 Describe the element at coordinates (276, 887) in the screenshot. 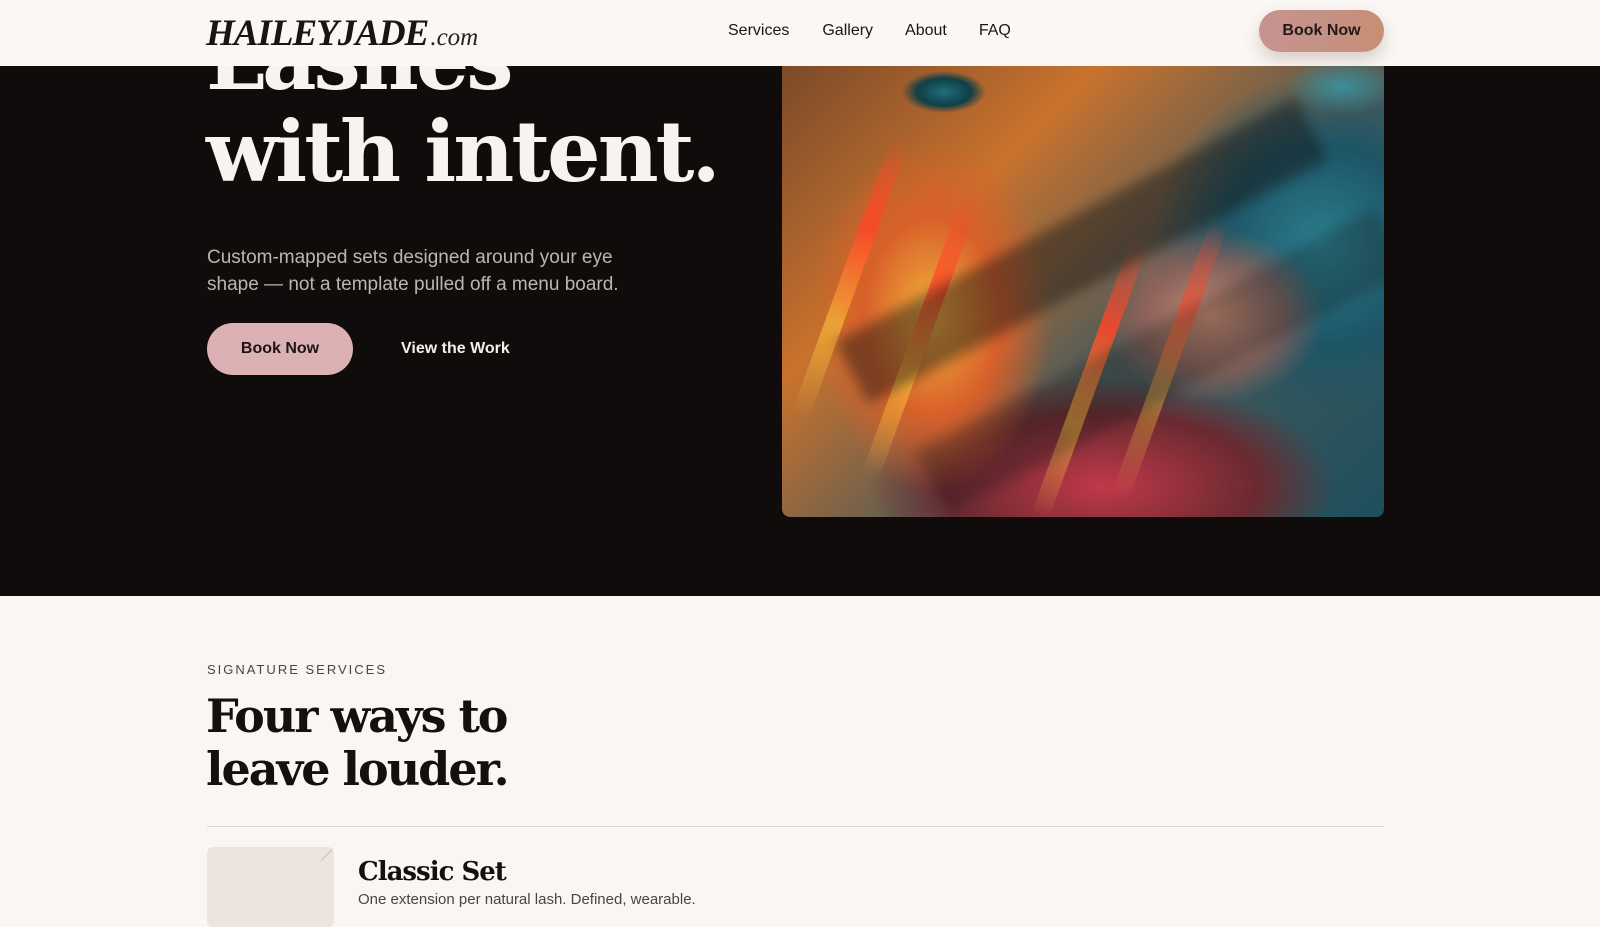

I see `service-thumbnail` at that location.